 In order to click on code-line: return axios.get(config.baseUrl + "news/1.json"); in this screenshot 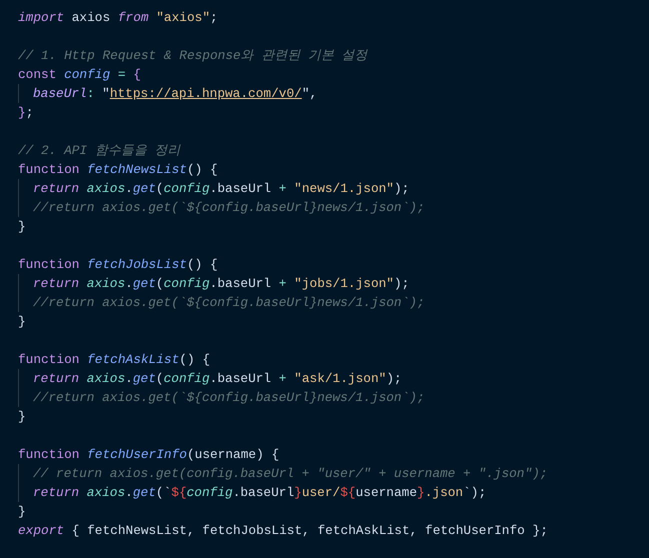, I will do `click(221, 189)`.